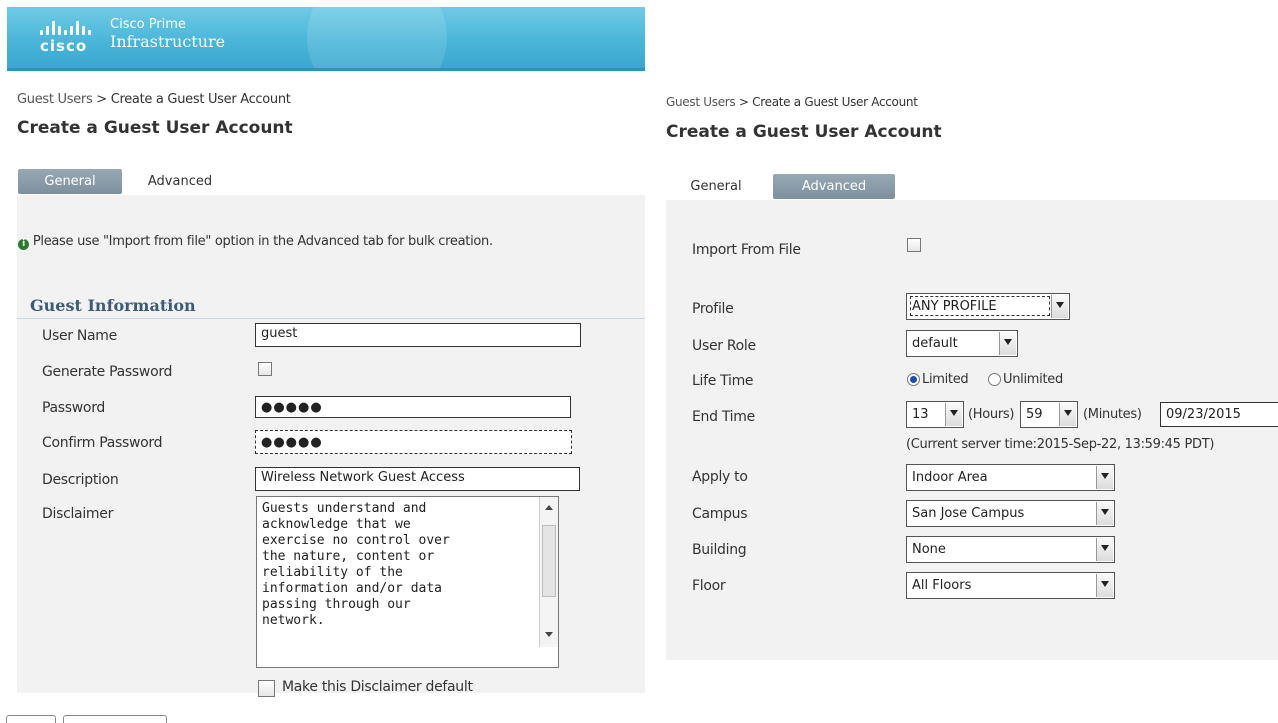 Image resolution: width=1278 pixels, height=723 pixels. What do you see at coordinates (719, 550) in the screenshot?
I see `building-label: Building` at bounding box center [719, 550].